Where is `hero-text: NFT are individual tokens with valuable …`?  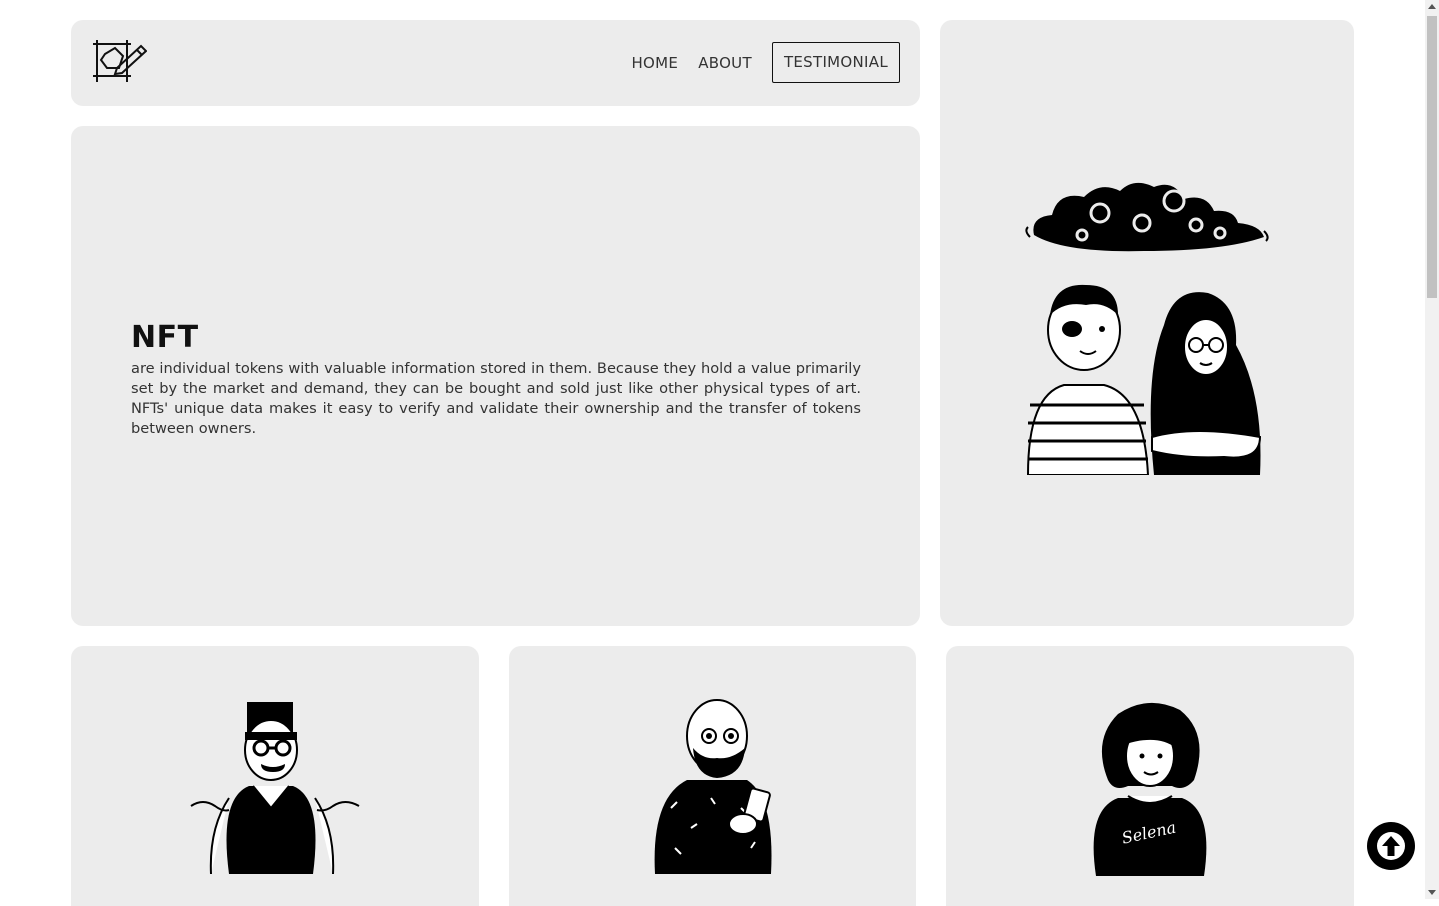 hero-text: NFT are individual tokens with valuable … is located at coordinates (496, 379).